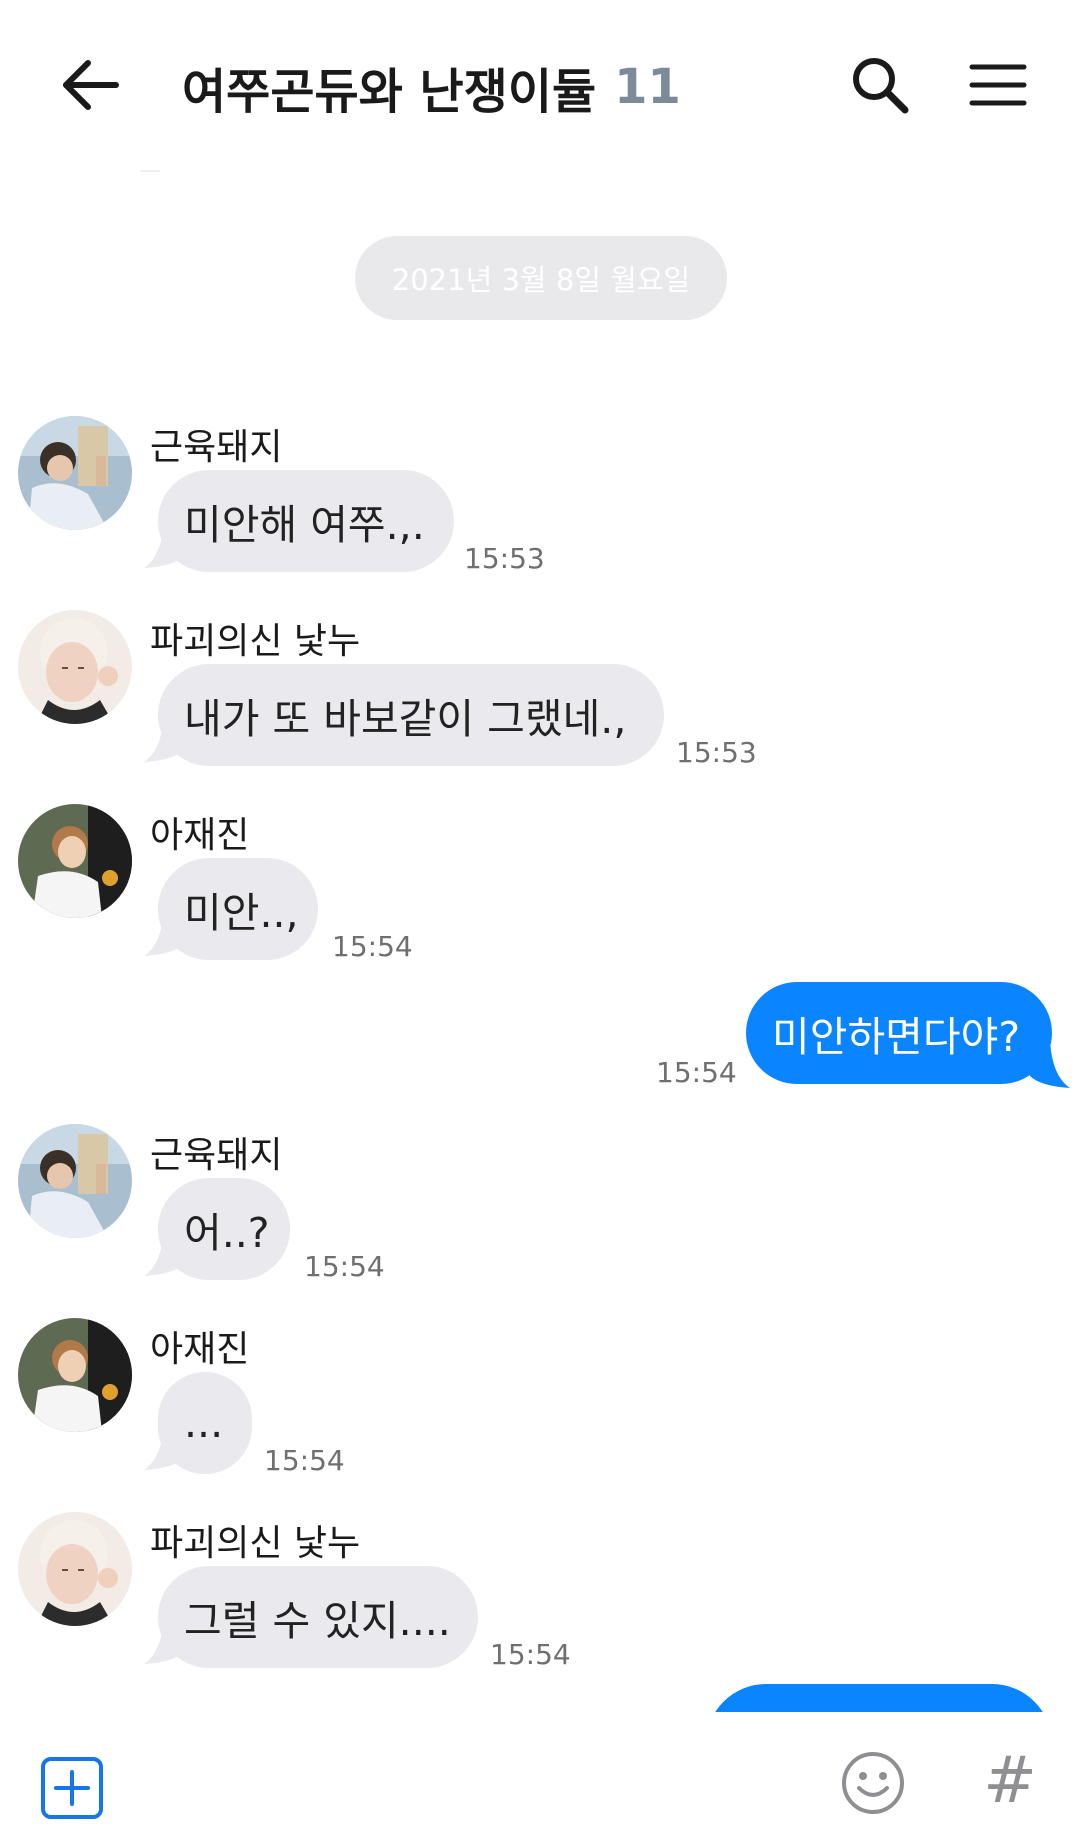 Image resolution: width=1080 pixels, height=1848 pixels. I want to click on message-bubble: 미안해 여쭈.,., so click(306, 521).